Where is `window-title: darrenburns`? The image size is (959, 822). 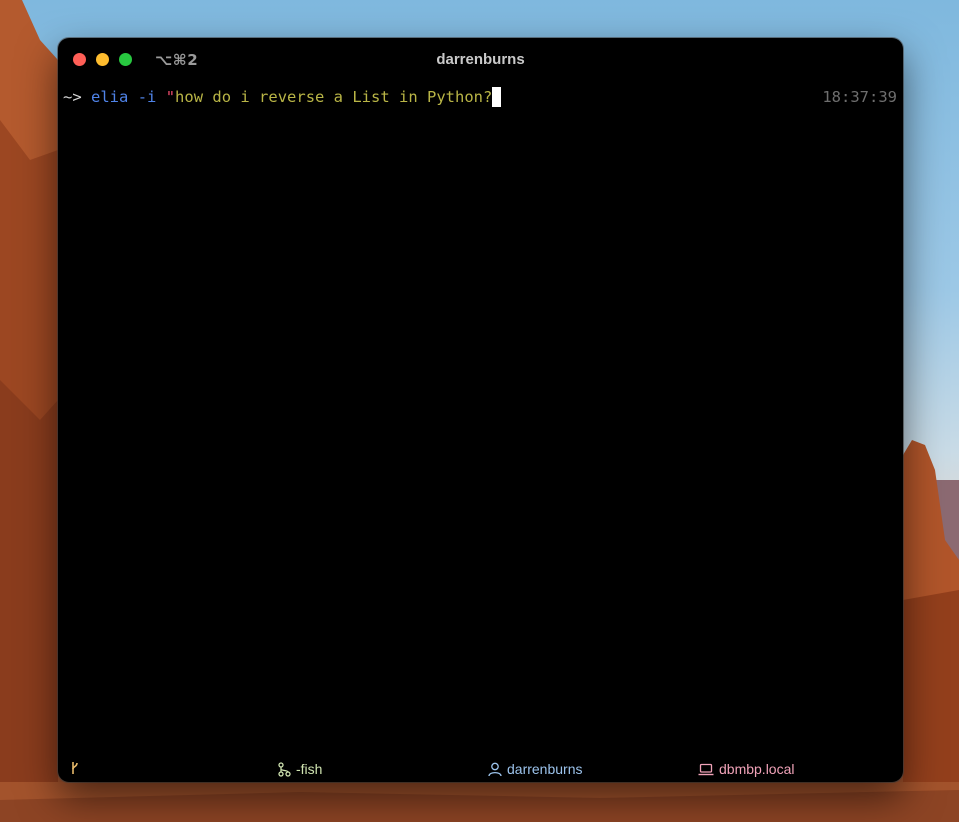
window-title: darrenburns is located at coordinates (480, 59).